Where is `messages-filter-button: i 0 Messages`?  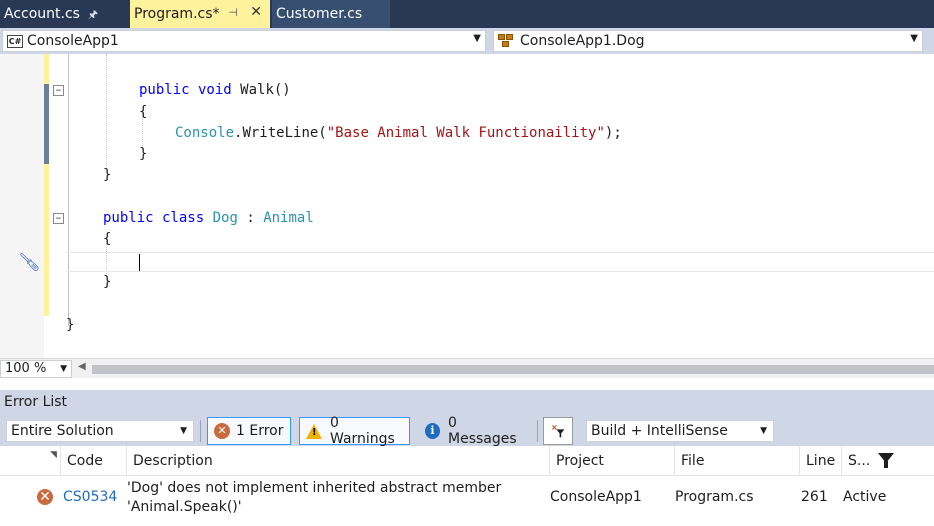 messages-filter-button: i 0 Messages is located at coordinates (475, 431).